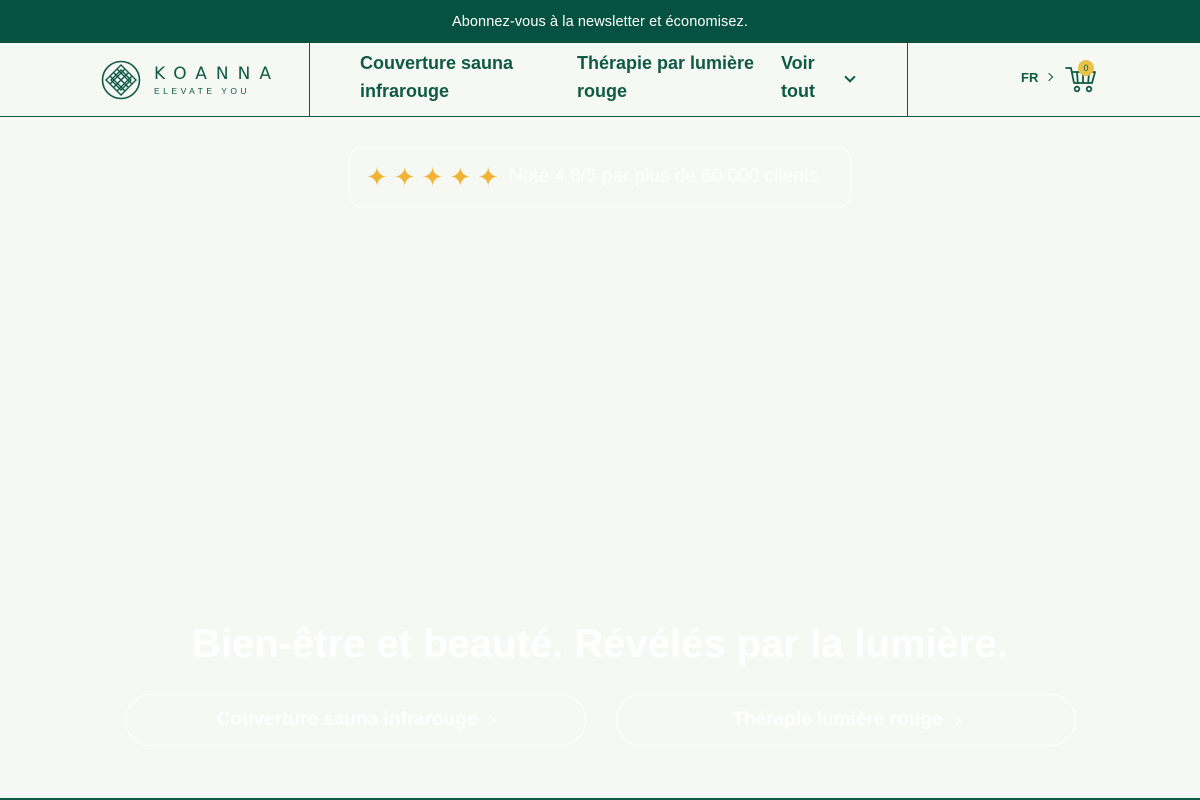 Image resolution: width=1200 pixels, height=800 pixels. What do you see at coordinates (217, 73) in the screenshot?
I see `brand-name: KOANNA` at bounding box center [217, 73].